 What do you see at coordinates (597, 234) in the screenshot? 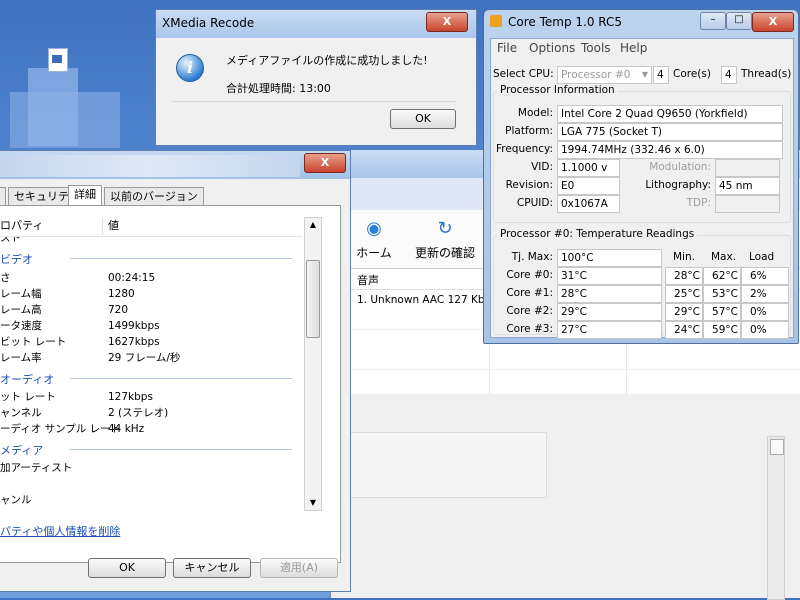
I see `temperature-readings-title: Processor #0: Temperature Readings` at bounding box center [597, 234].